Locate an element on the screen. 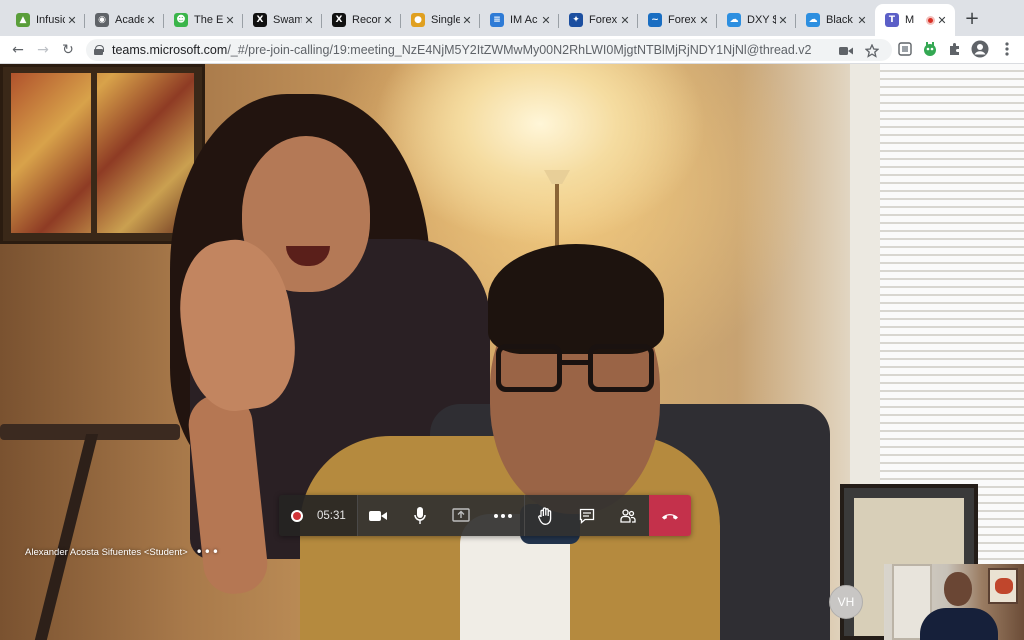 The height and width of the screenshot is (640, 1024). more-actions-icon is located at coordinates (502, 515).